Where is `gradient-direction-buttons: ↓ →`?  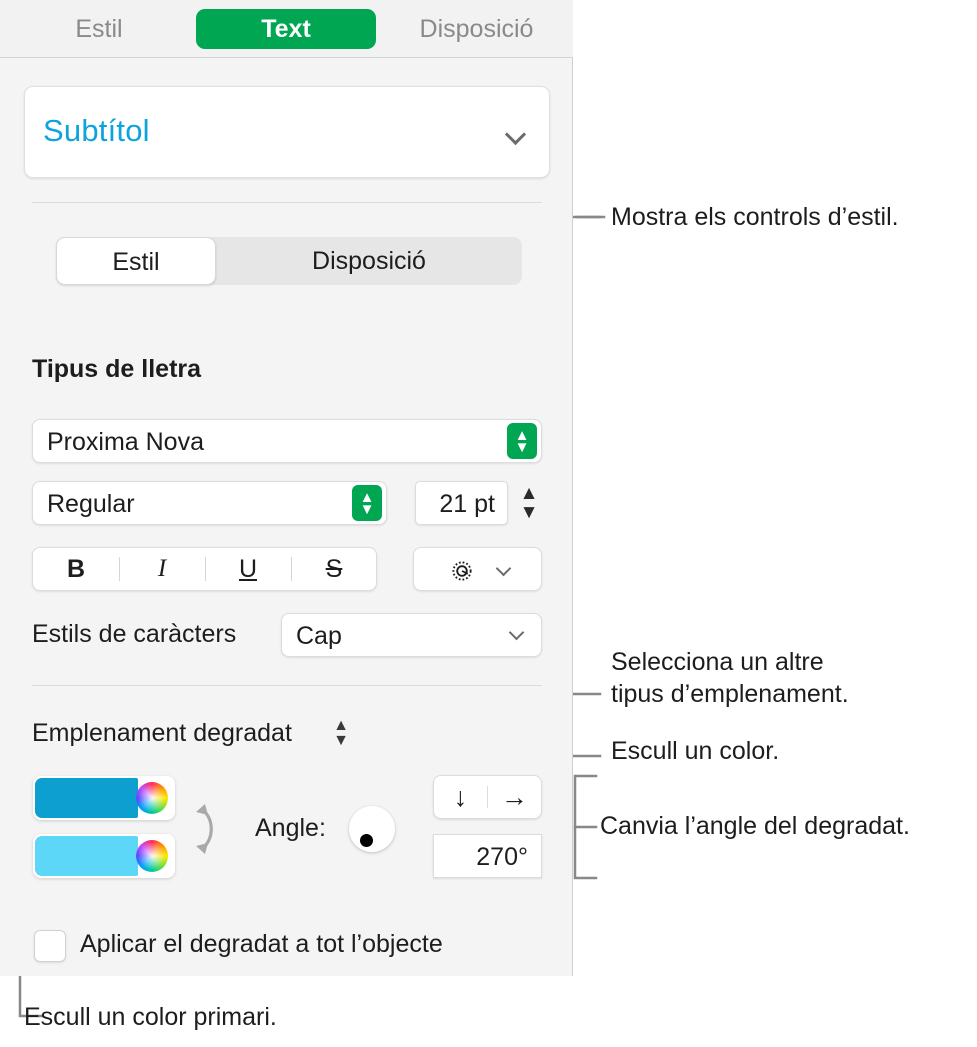
gradient-direction-buttons: ↓ → is located at coordinates (487, 797).